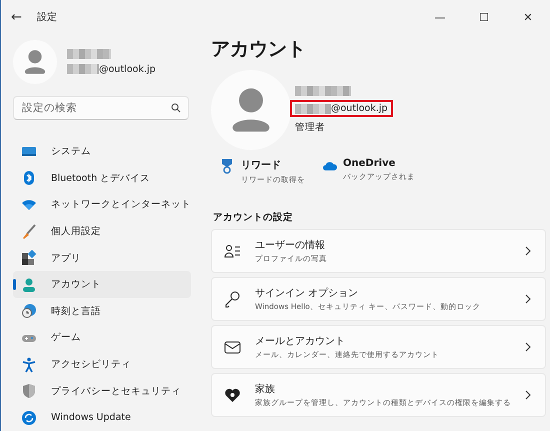 The height and width of the screenshot is (431, 550). I want to click on apps-icon, so click(29, 258).